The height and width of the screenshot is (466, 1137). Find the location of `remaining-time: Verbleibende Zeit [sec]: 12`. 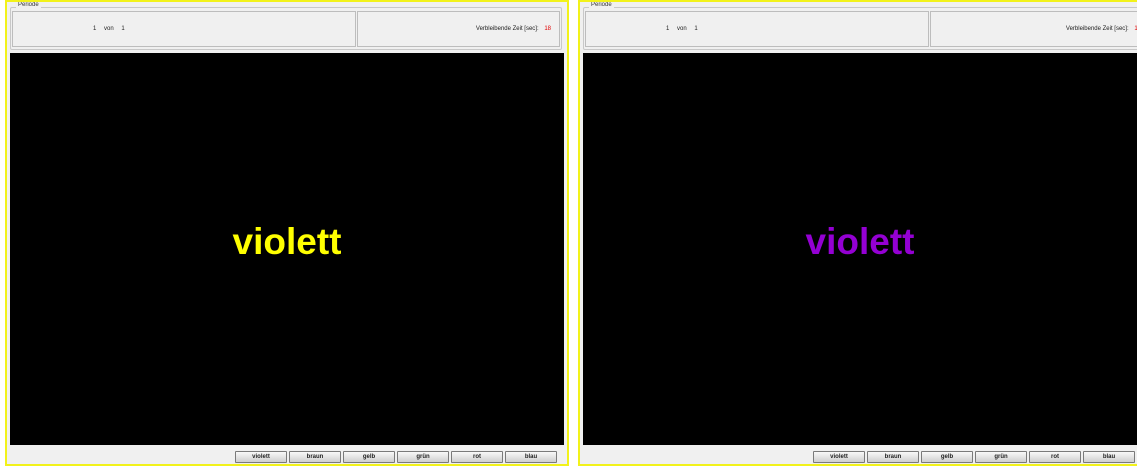

remaining-time: Verbleibende Zeit [sec]: 12 is located at coordinates (1101, 29).